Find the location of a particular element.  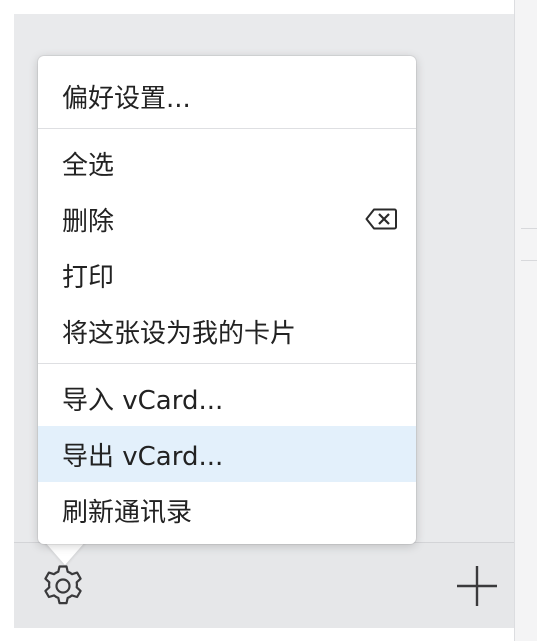

right-pane is located at coordinates (525, 320).